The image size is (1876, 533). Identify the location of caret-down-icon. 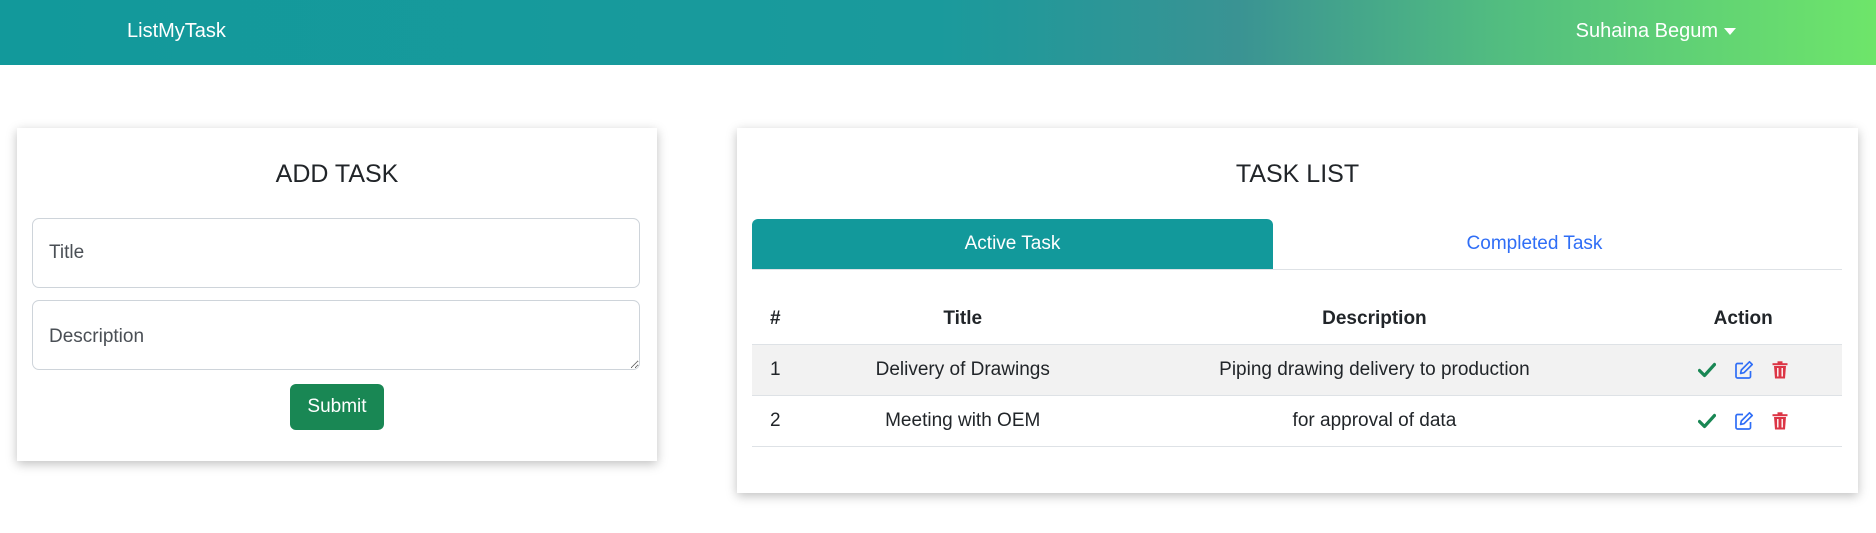
(1730, 31).